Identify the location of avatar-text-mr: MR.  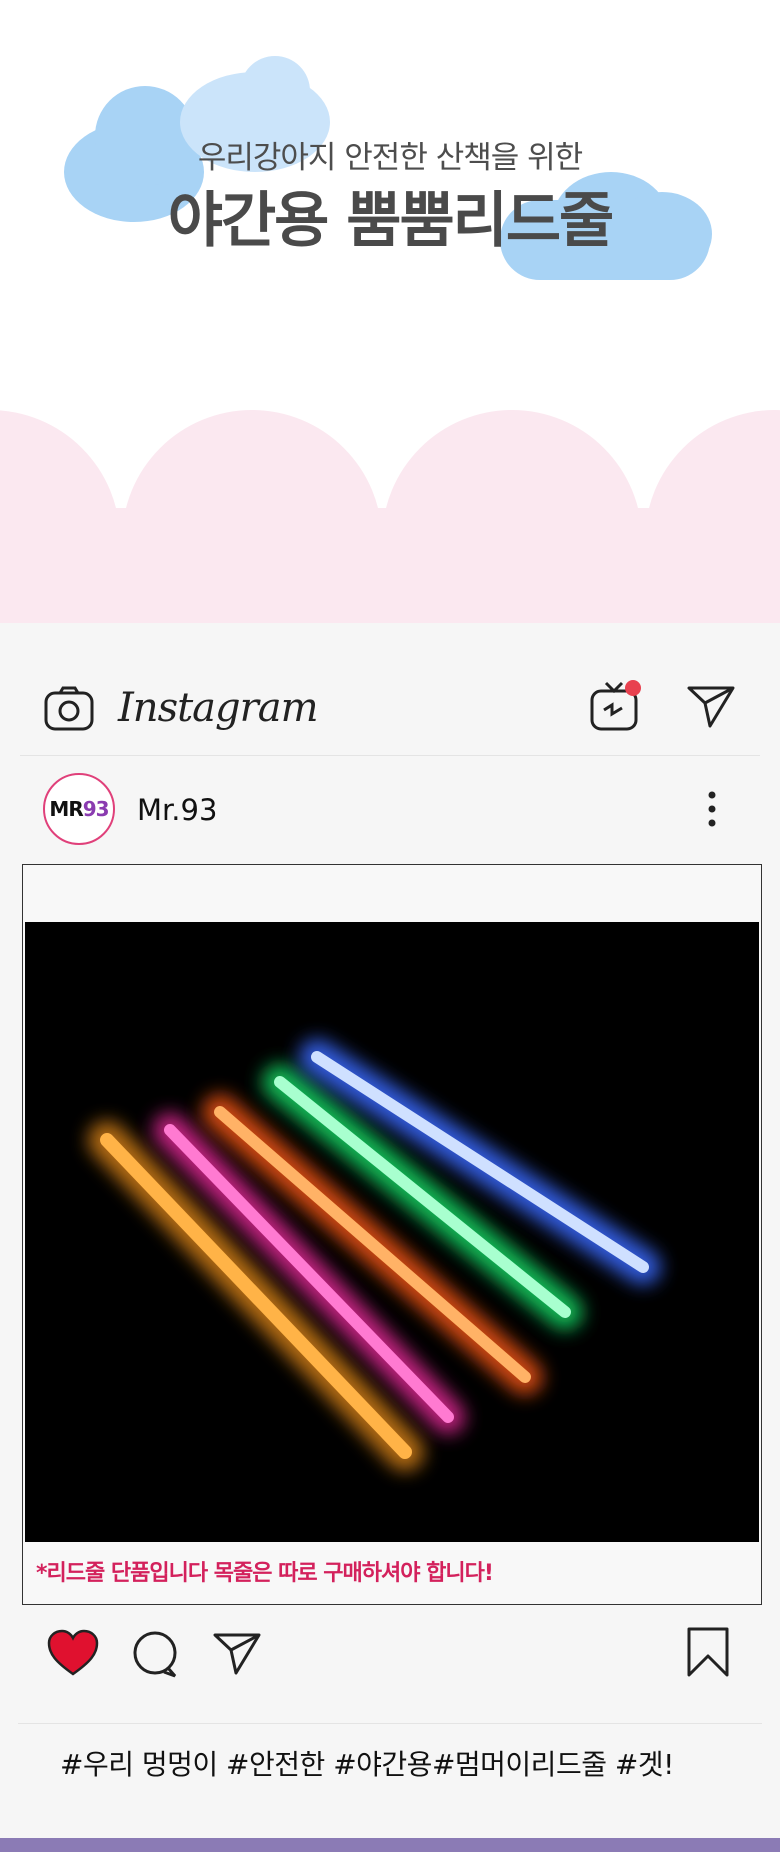
(66, 809).